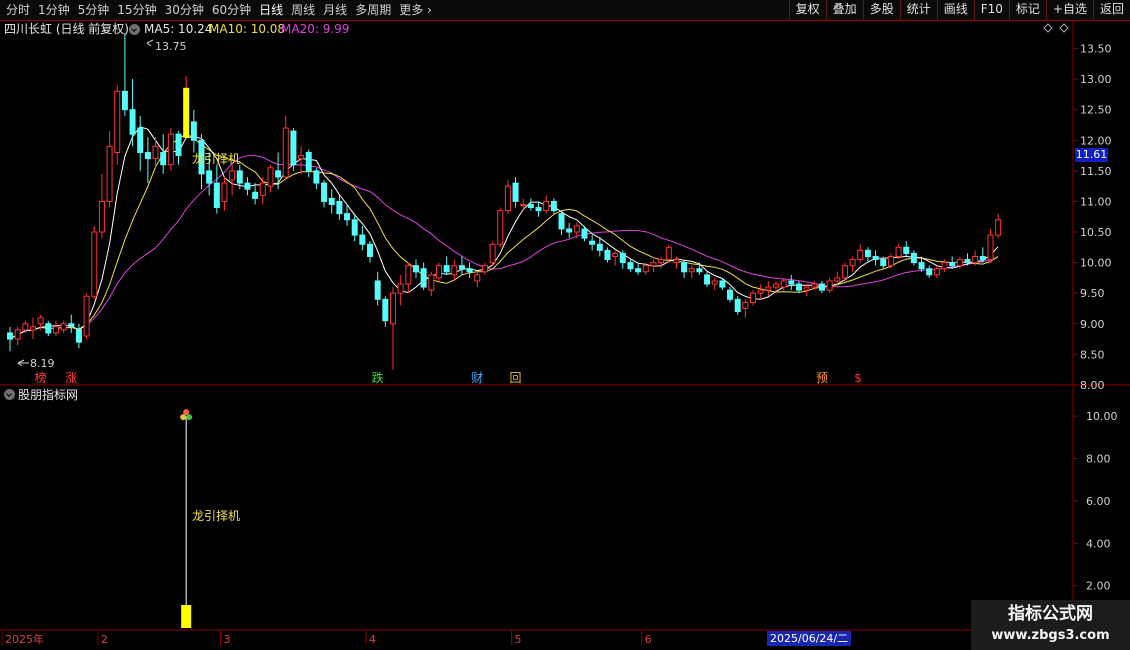 This screenshot has width=1130, height=650. Describe the element at coordinates (955, 10) in the screenshot. I see `draw-line-button: 画线` at that location.